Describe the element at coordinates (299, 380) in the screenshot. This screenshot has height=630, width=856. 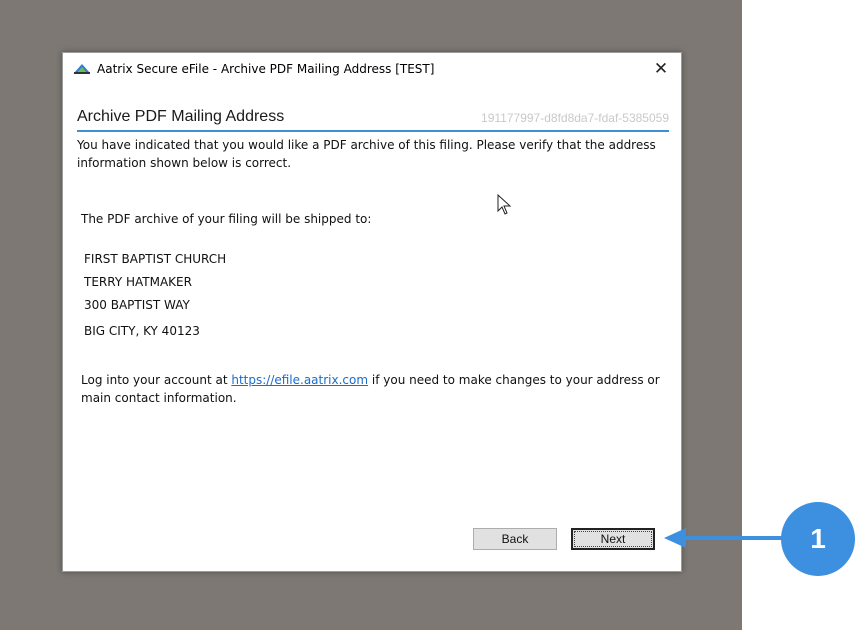
I see `efile-link: https://efile.aatrix.com` at that location.